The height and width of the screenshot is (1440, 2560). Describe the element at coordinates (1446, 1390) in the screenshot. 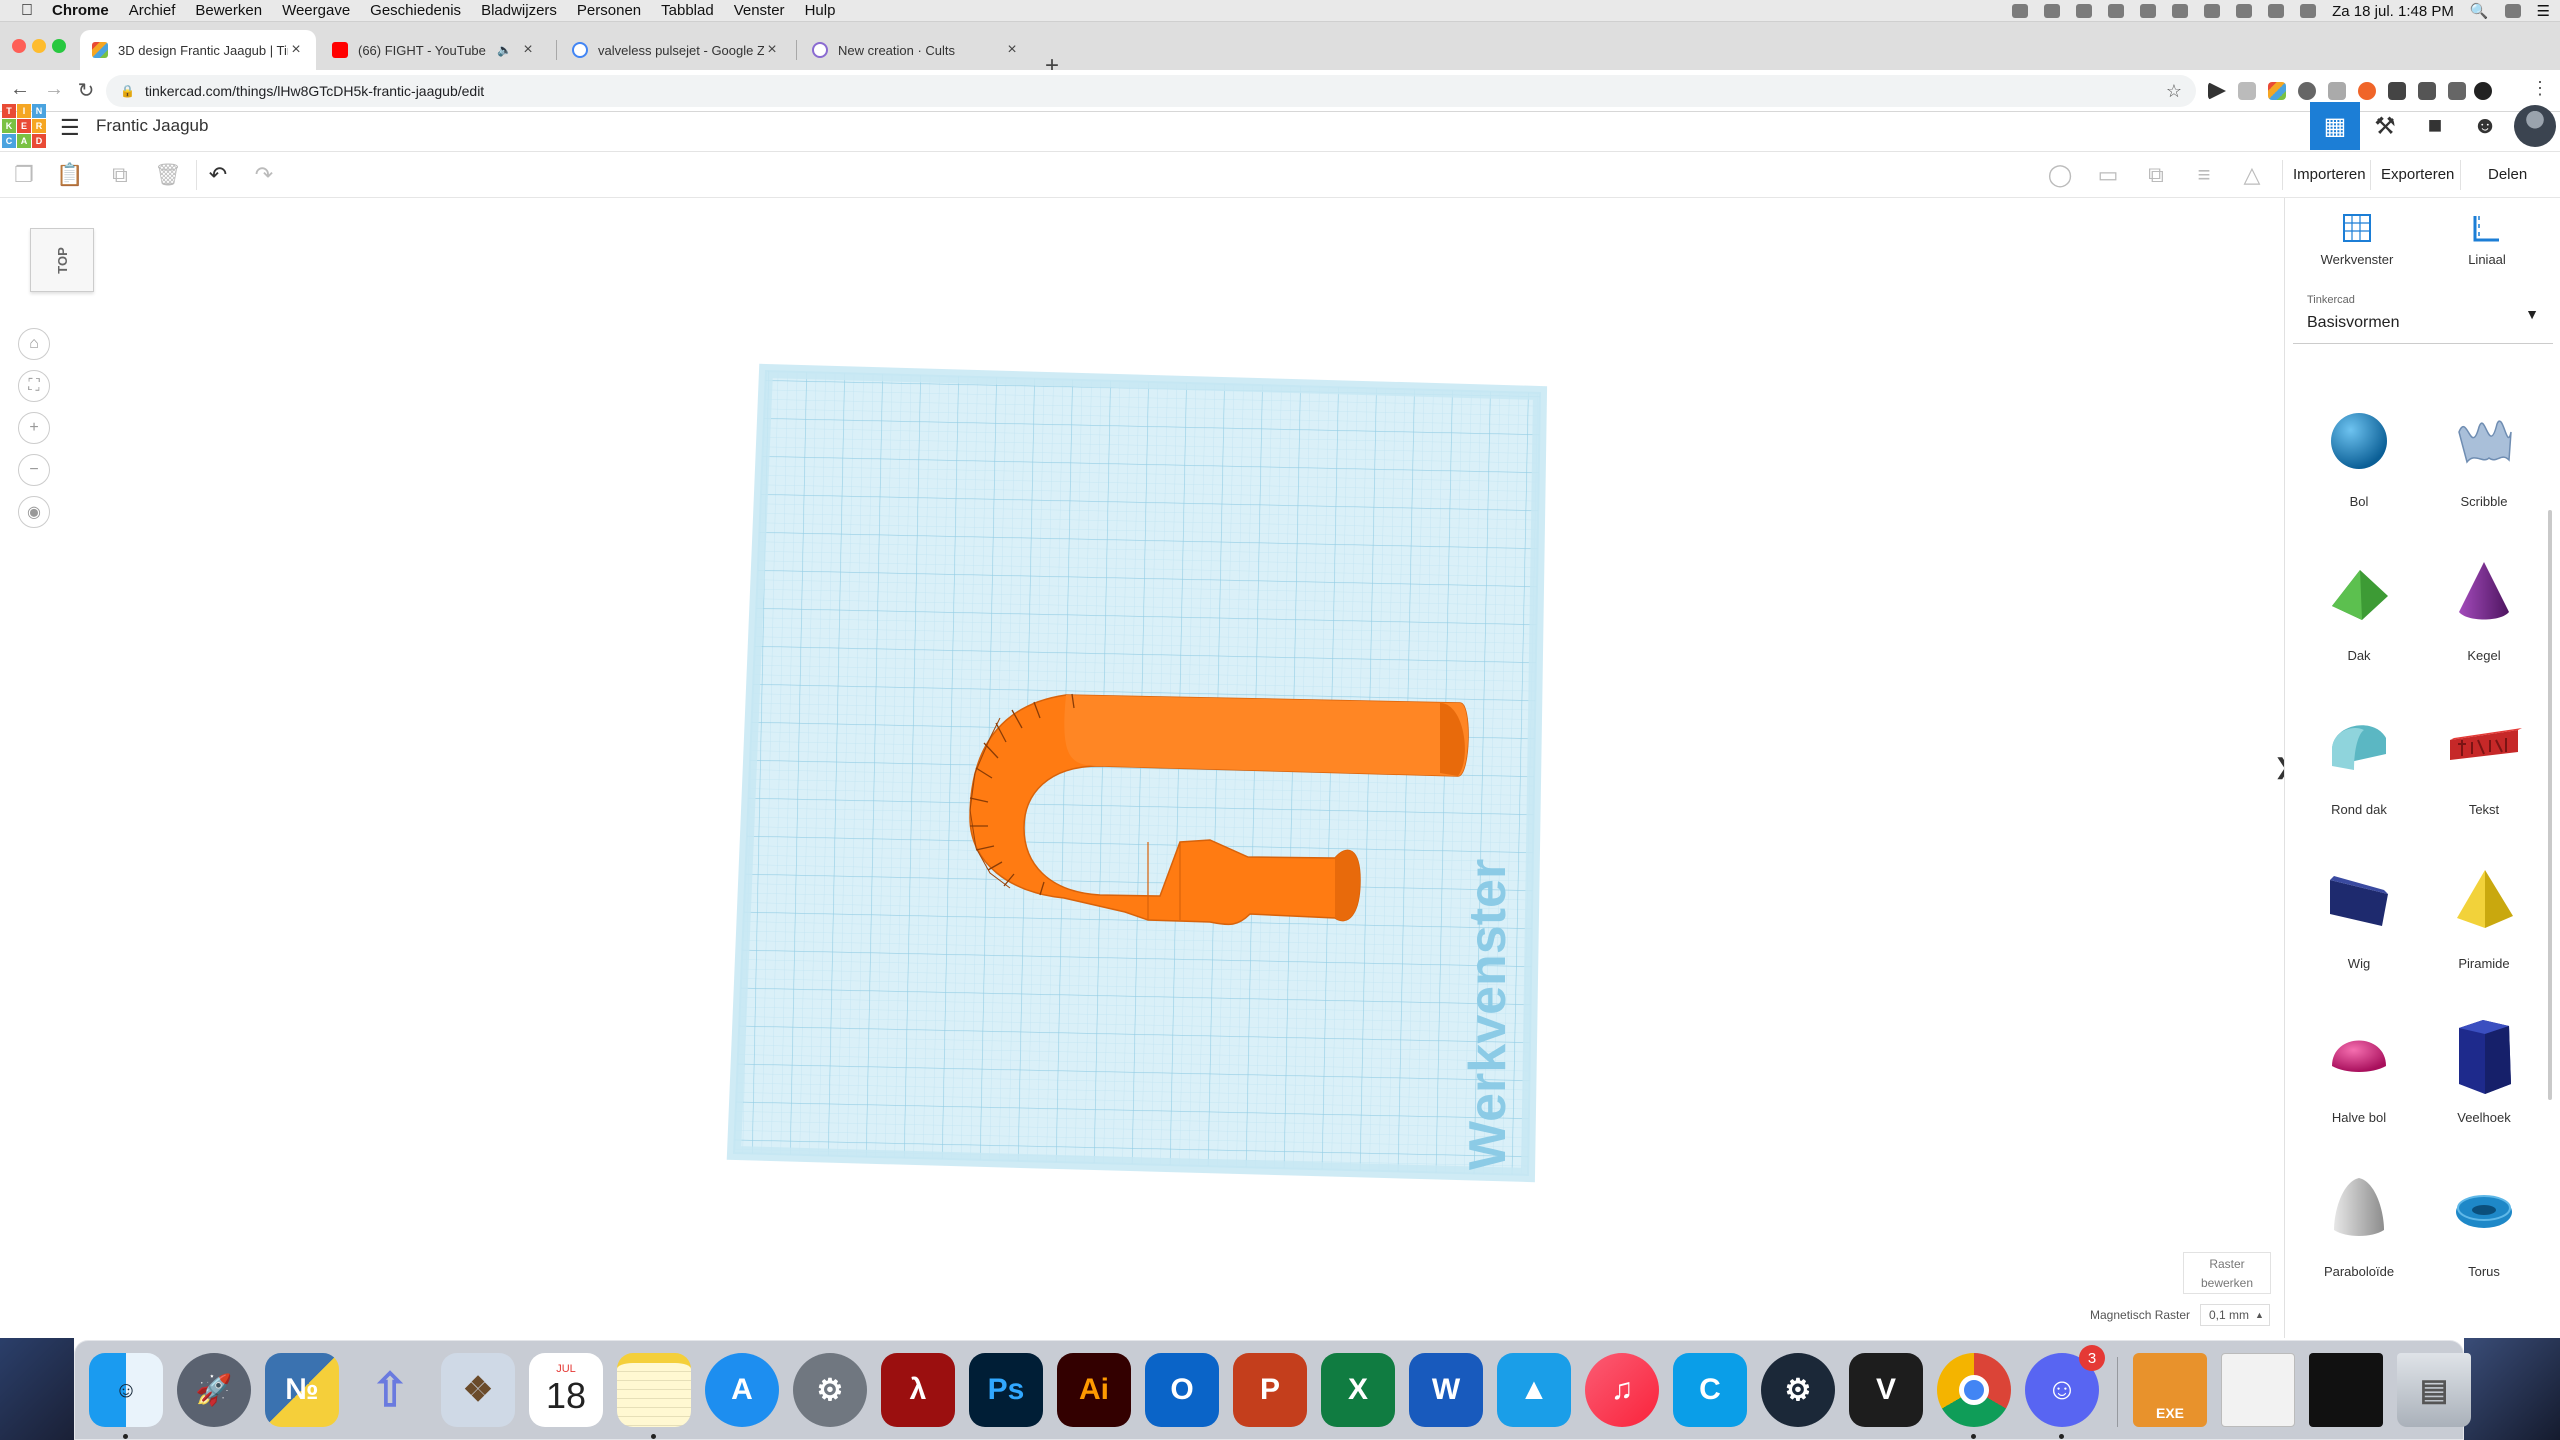

I see `word-icon: W` at that location.